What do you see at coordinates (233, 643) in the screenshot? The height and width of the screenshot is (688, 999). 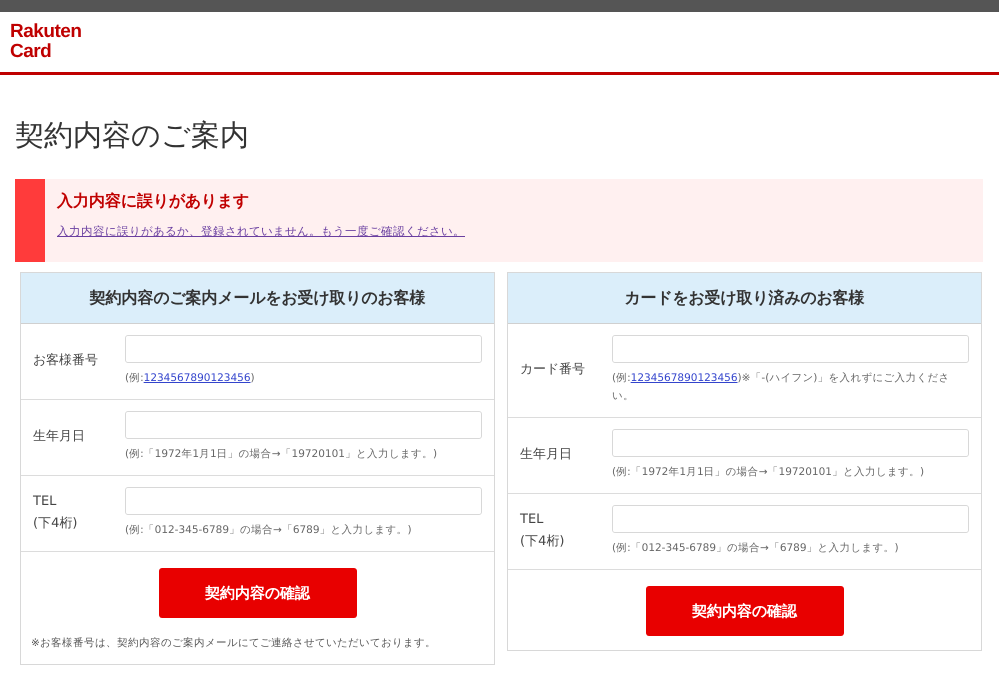 I see `note-text: ※お客様番号は、契約内容のご案内メールにてご連絡させていただいております。` at bounding box center [233, 643].